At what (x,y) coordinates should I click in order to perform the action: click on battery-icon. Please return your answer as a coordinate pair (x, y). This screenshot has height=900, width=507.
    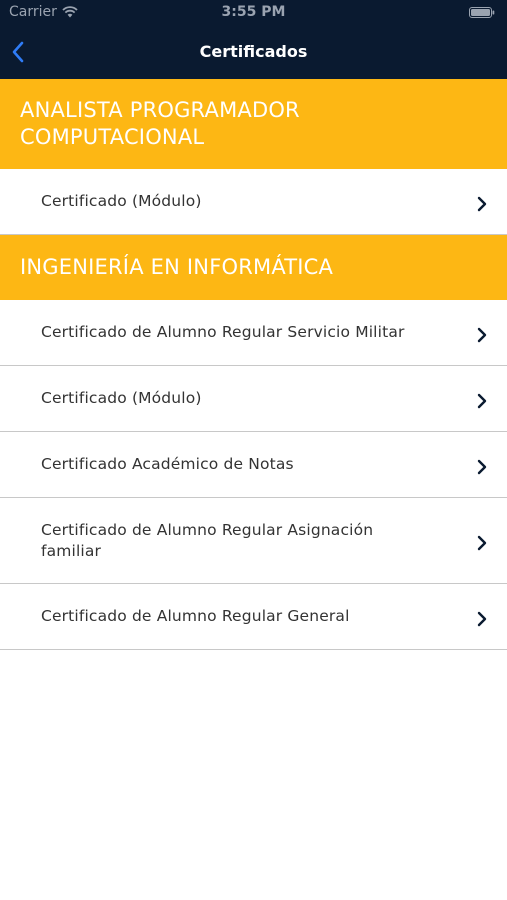
    Looking at the image, I should click on (482, 12).